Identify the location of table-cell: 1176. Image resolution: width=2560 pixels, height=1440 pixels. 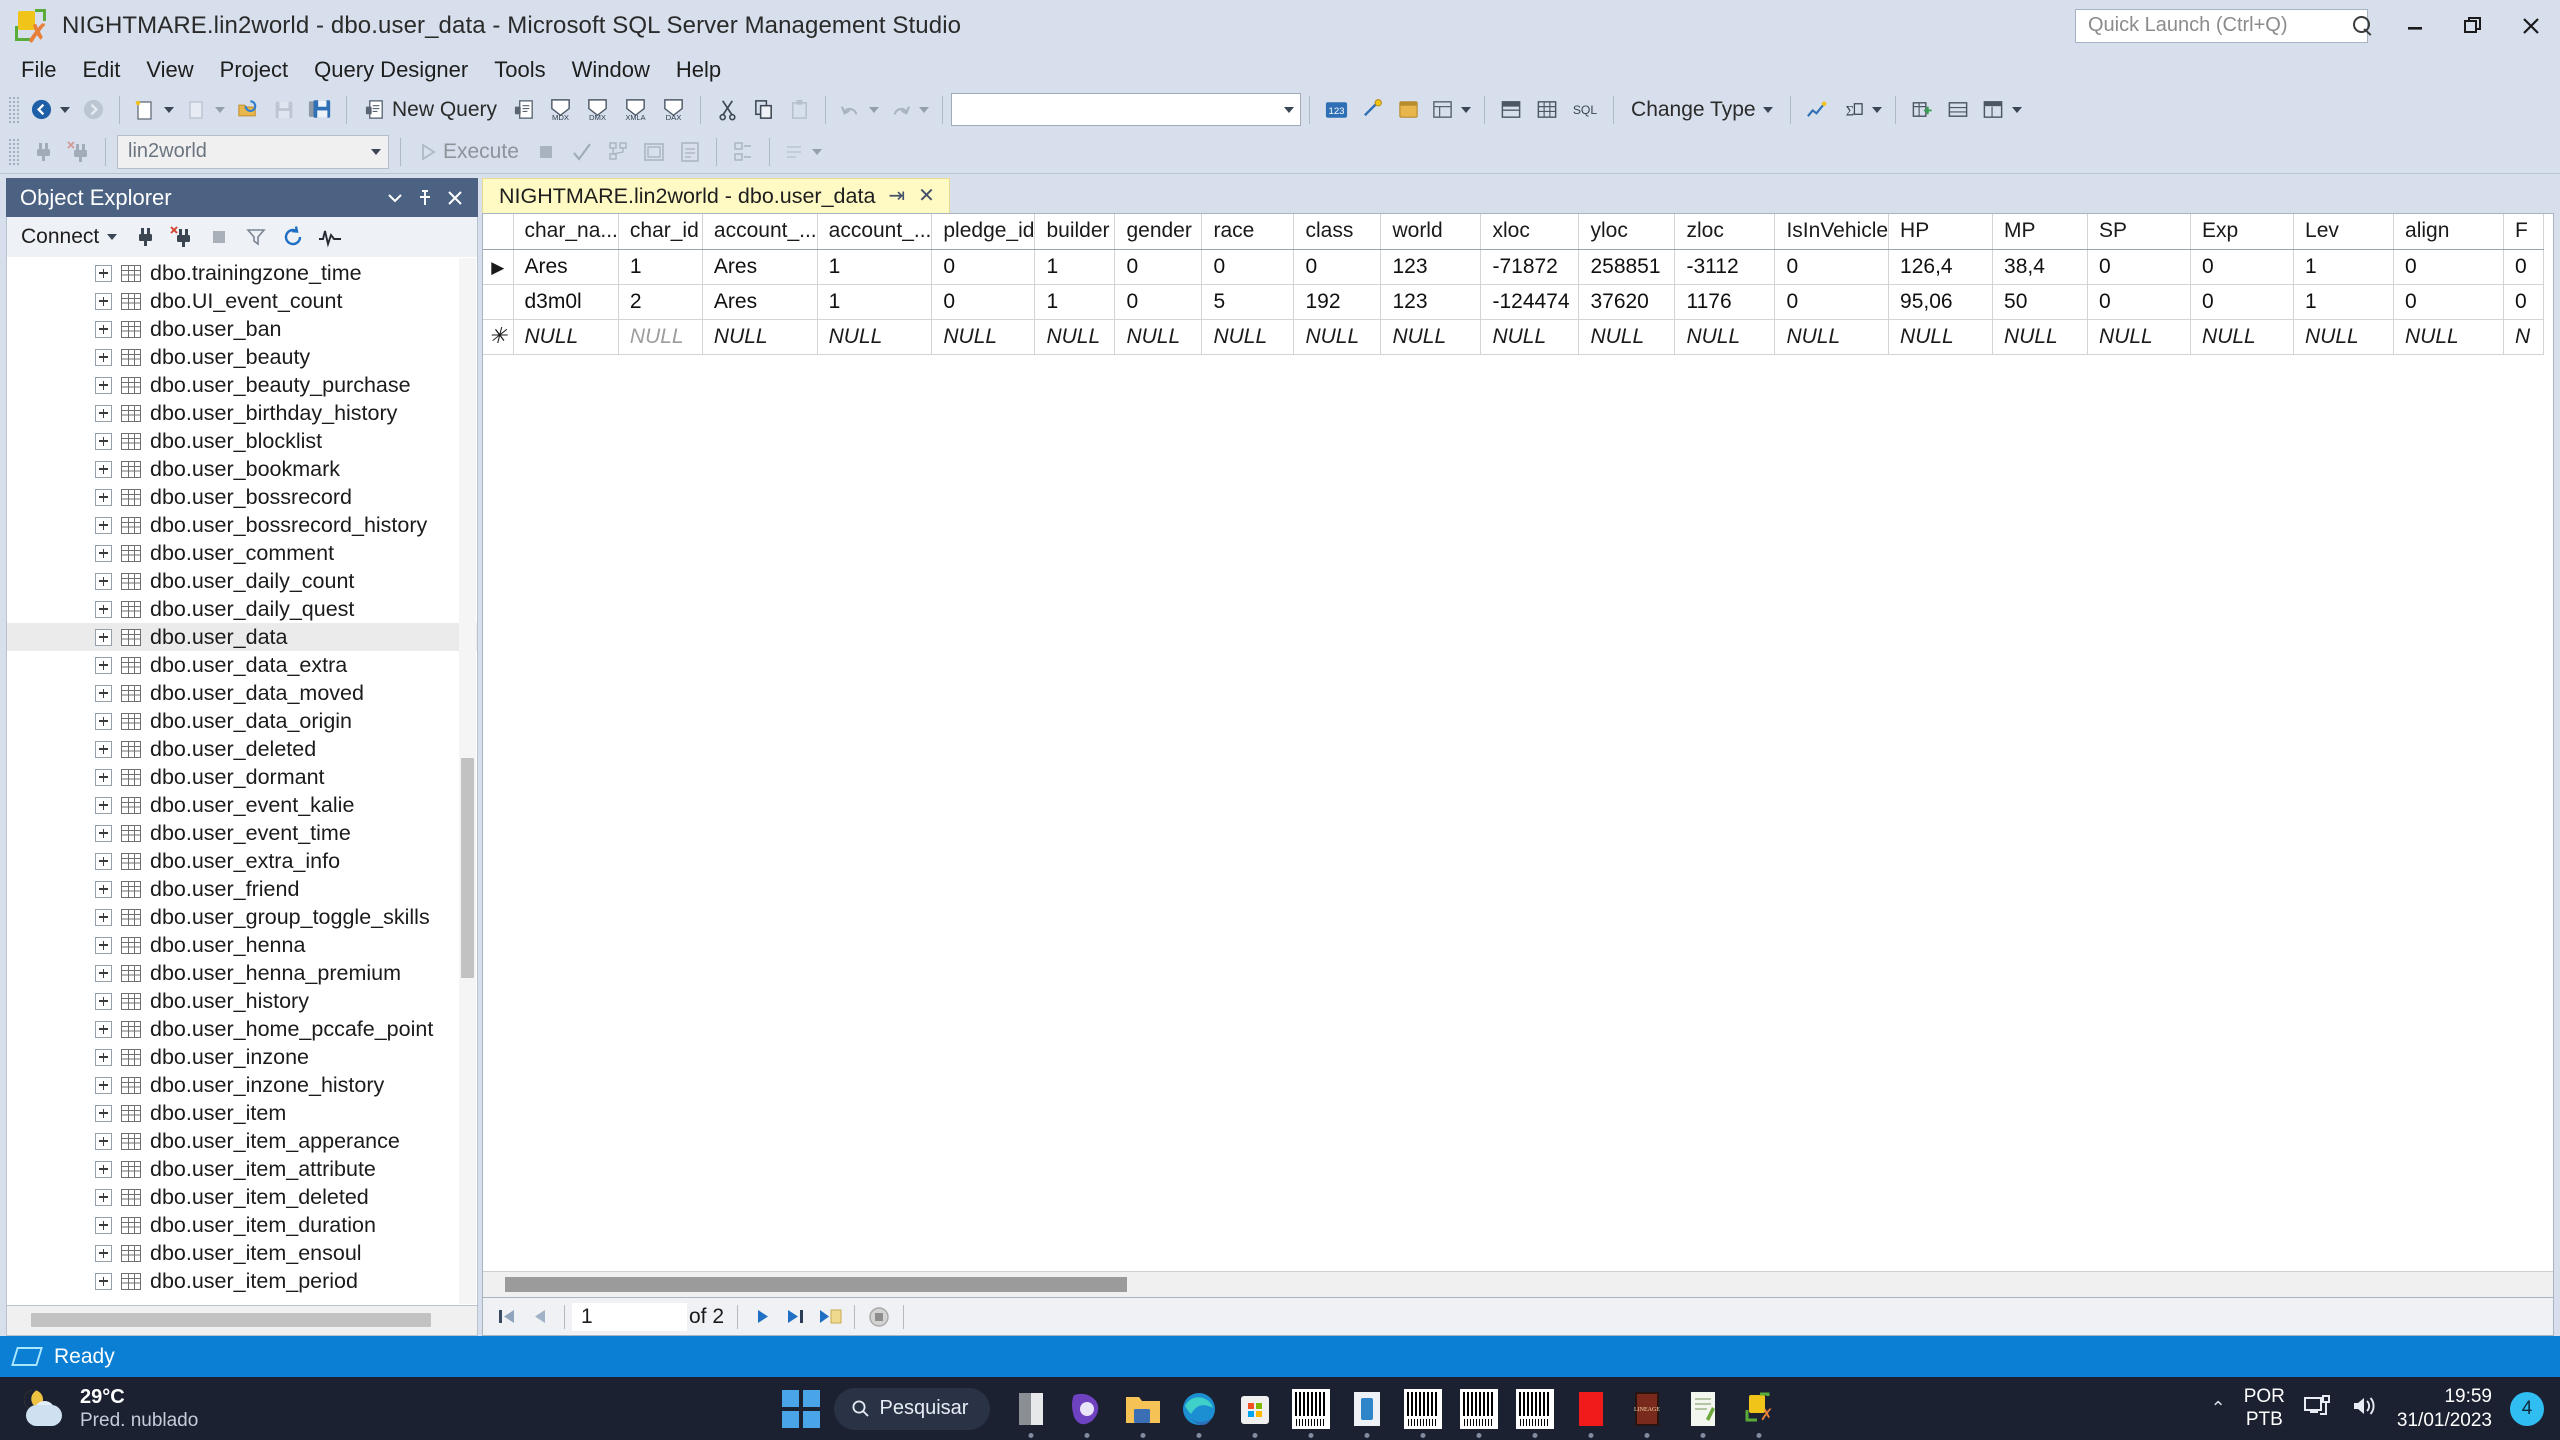
(1725, 302).